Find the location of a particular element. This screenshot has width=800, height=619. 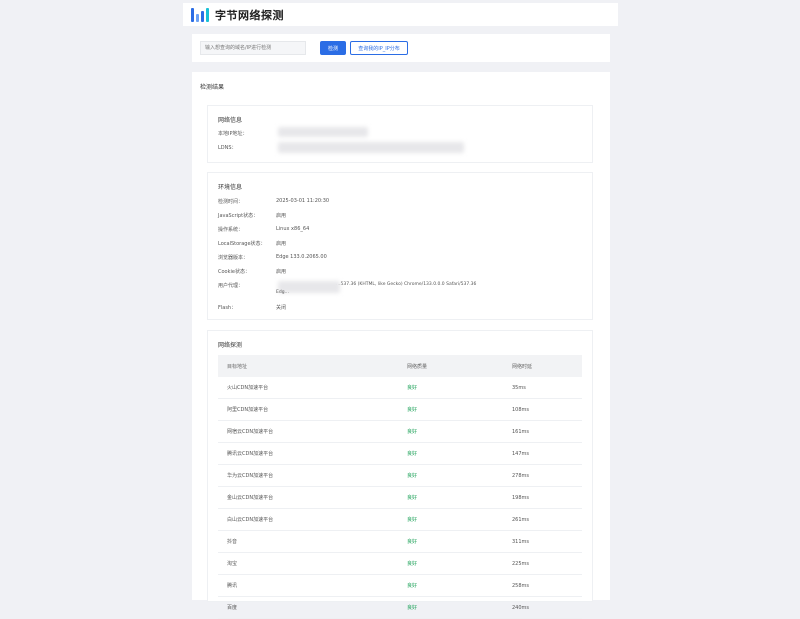

table-header: 目标地址 网络质量 网络时延 is located at coordinates (400, 366).